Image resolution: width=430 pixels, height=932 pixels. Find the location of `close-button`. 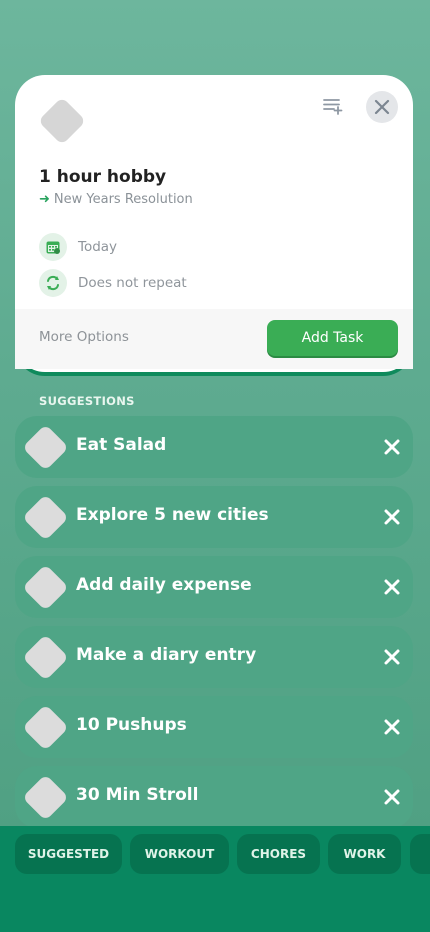

close-button is located at coordinates (382, 107).